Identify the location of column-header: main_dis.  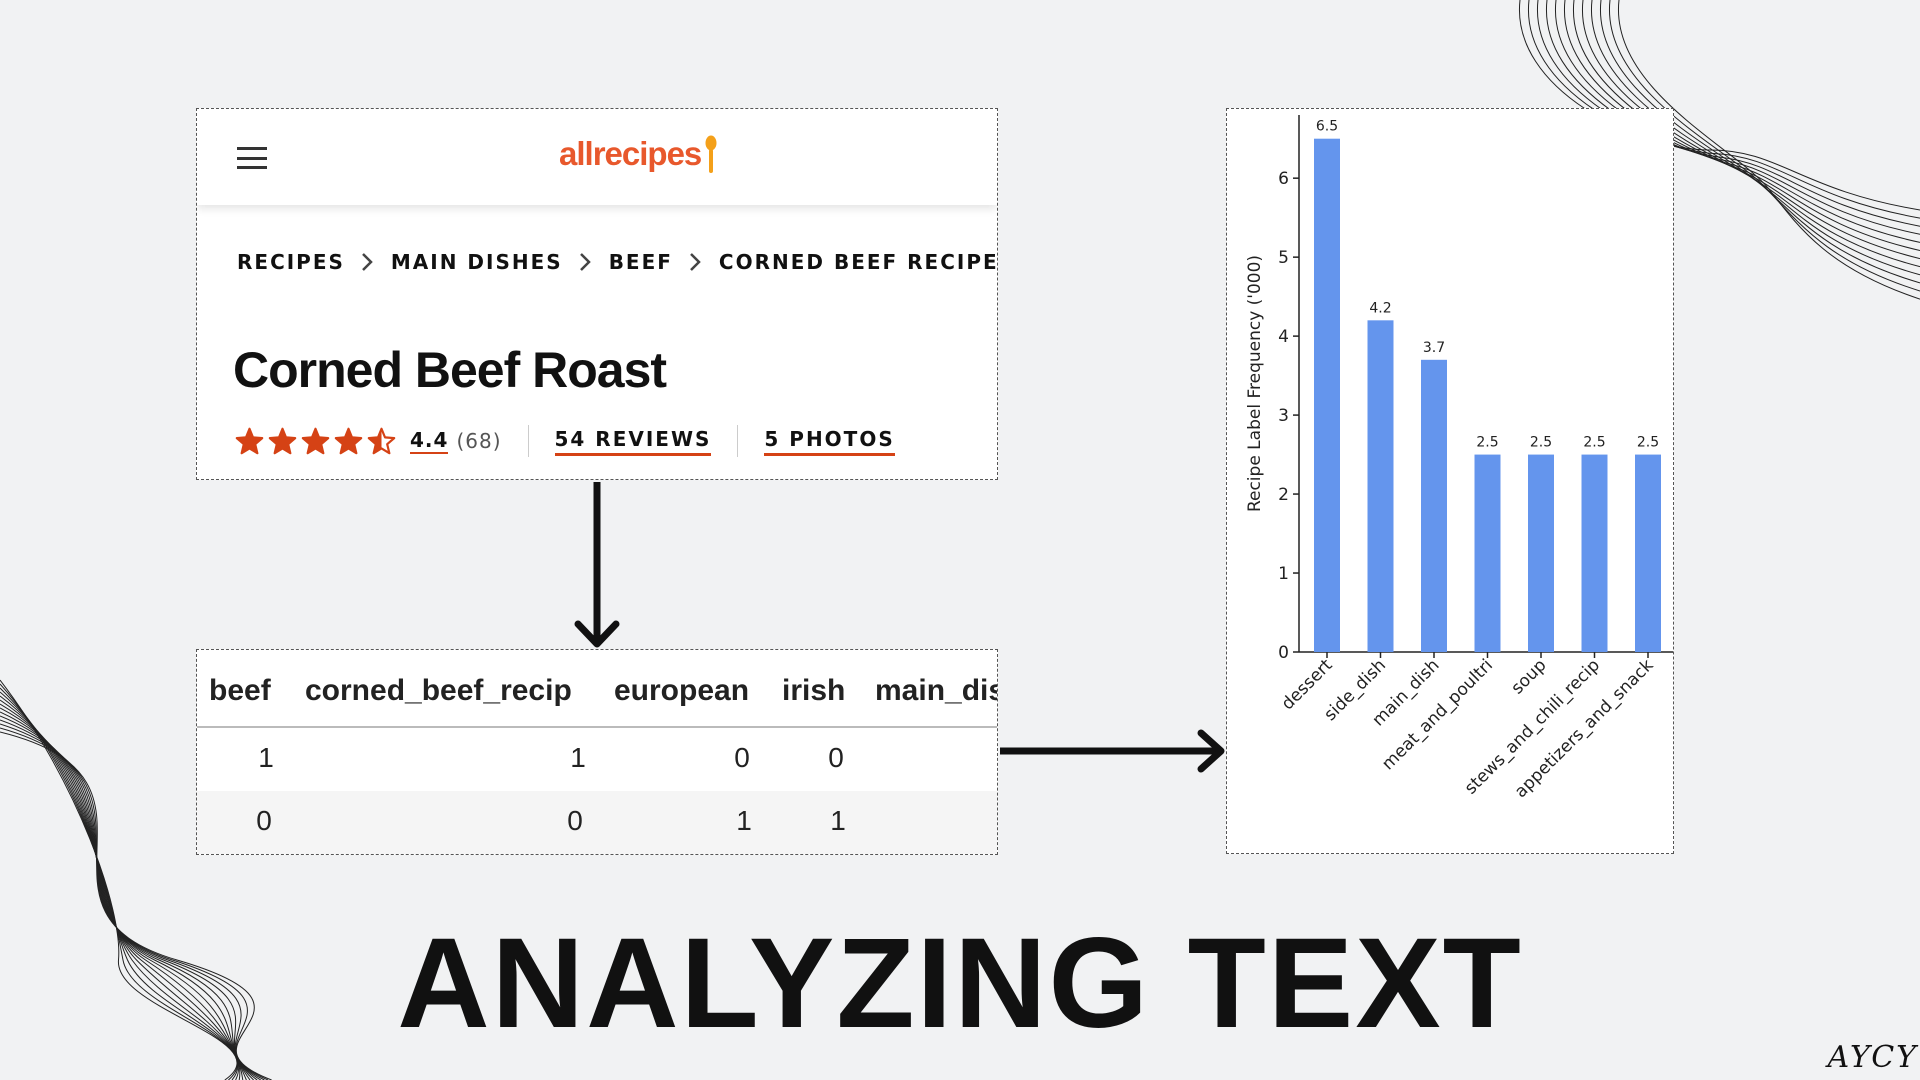
(936, 690).